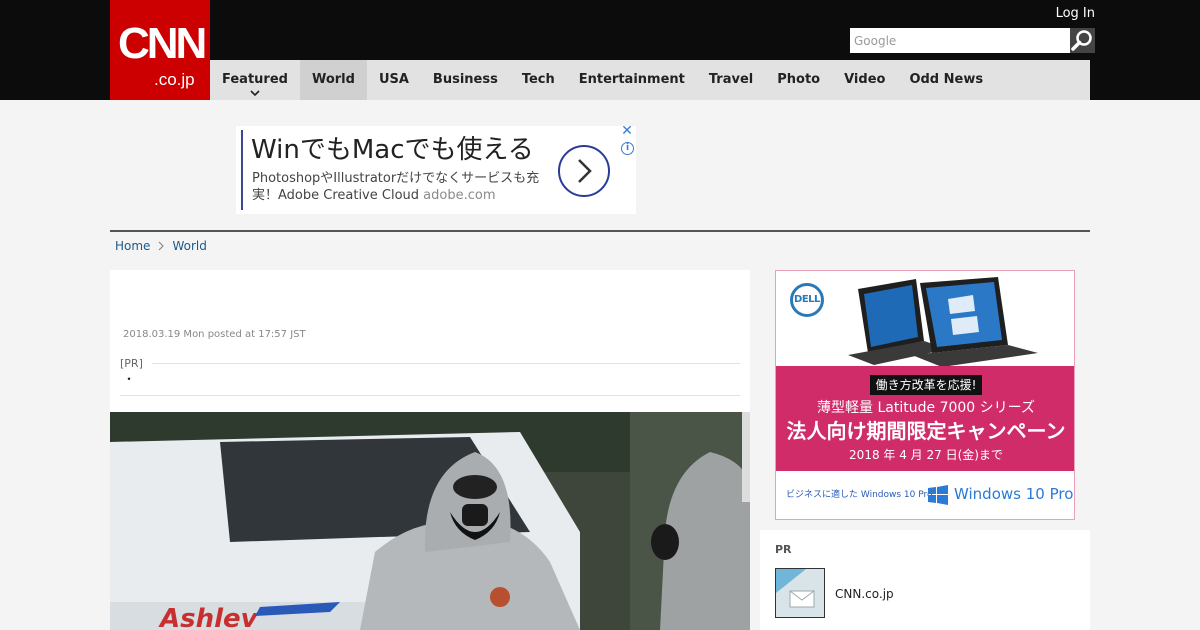  I want to click on article-dateline: 2018.03.19 Mon posted at 17:57 JST, so click(214, 334).